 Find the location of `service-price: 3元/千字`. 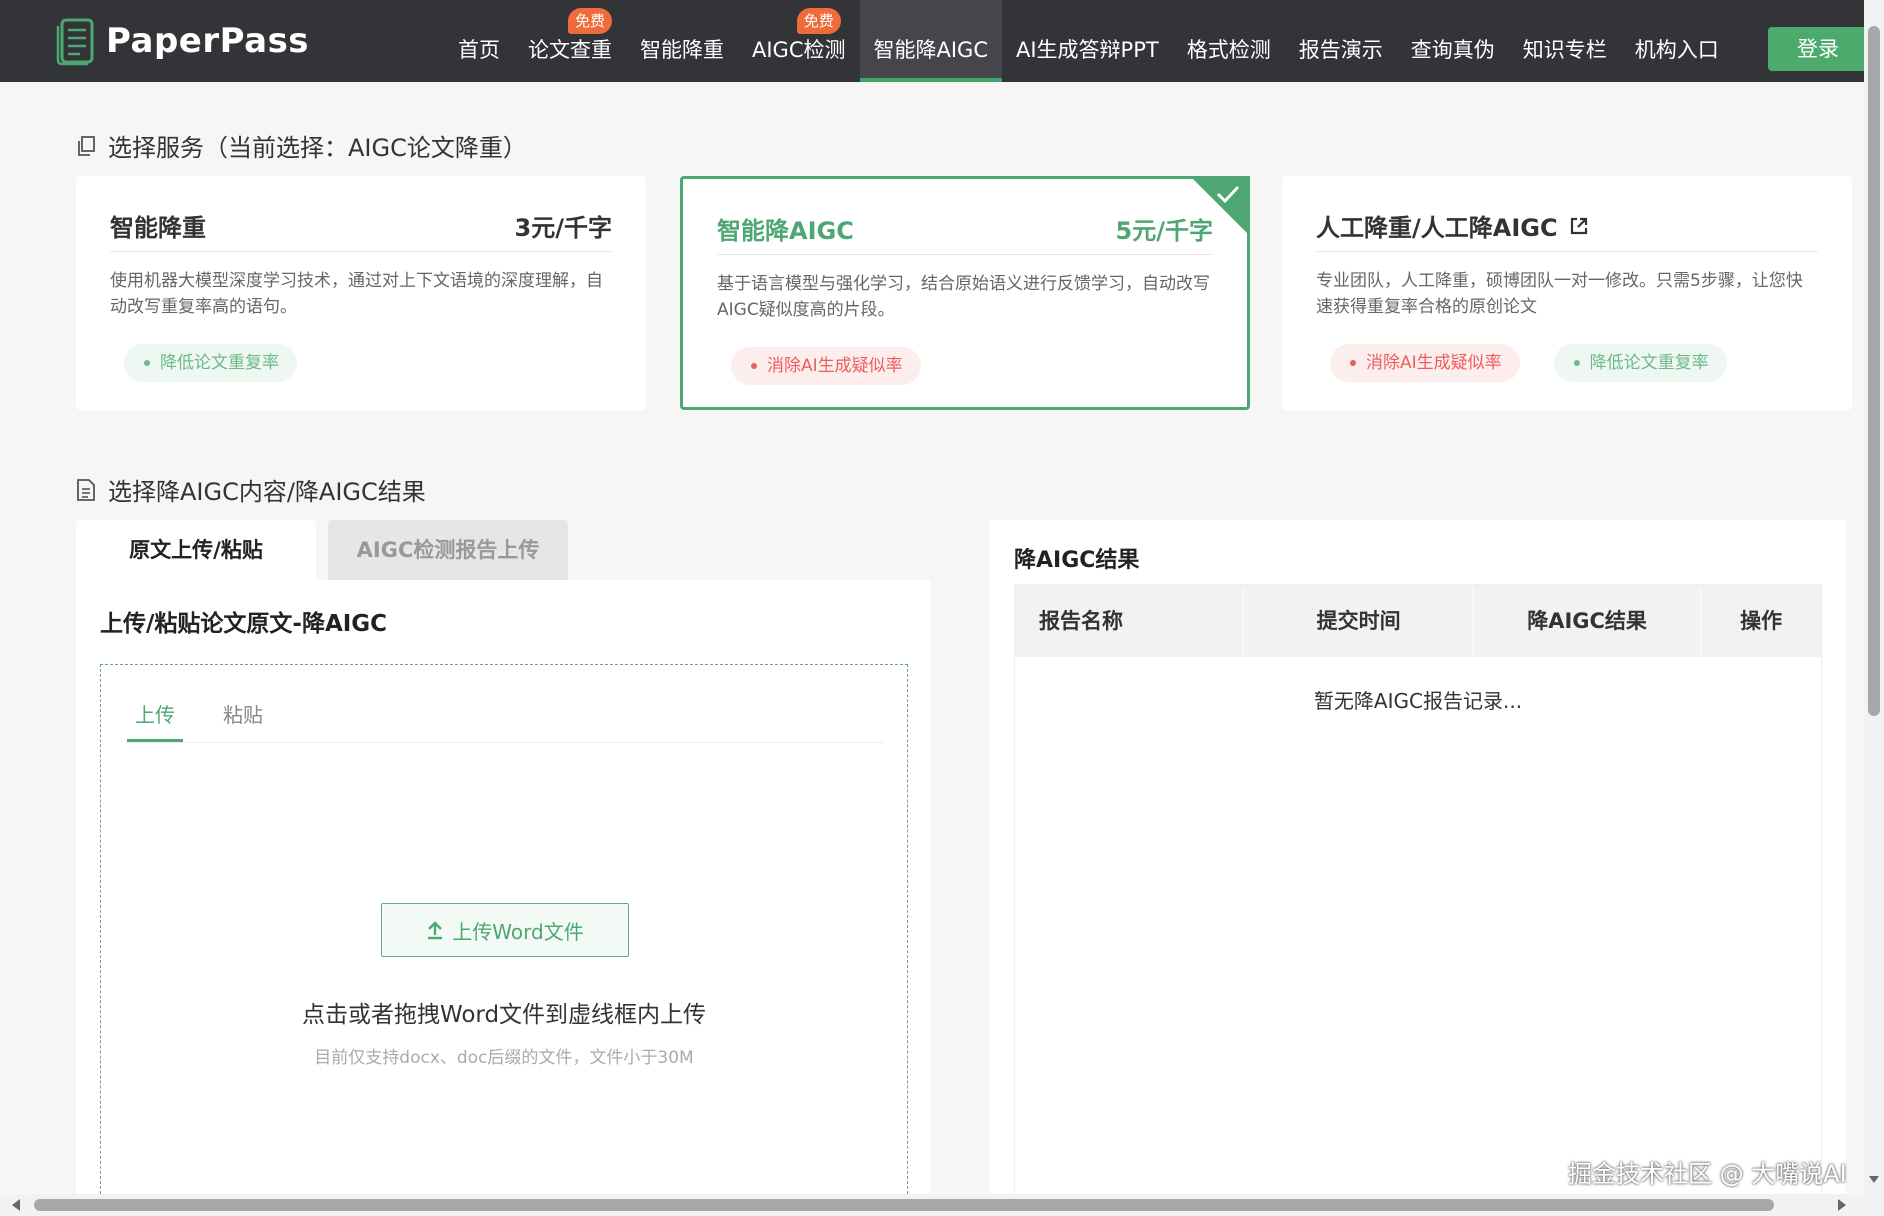

service-price: 3元/千字 is located at coordinates (563, 228).